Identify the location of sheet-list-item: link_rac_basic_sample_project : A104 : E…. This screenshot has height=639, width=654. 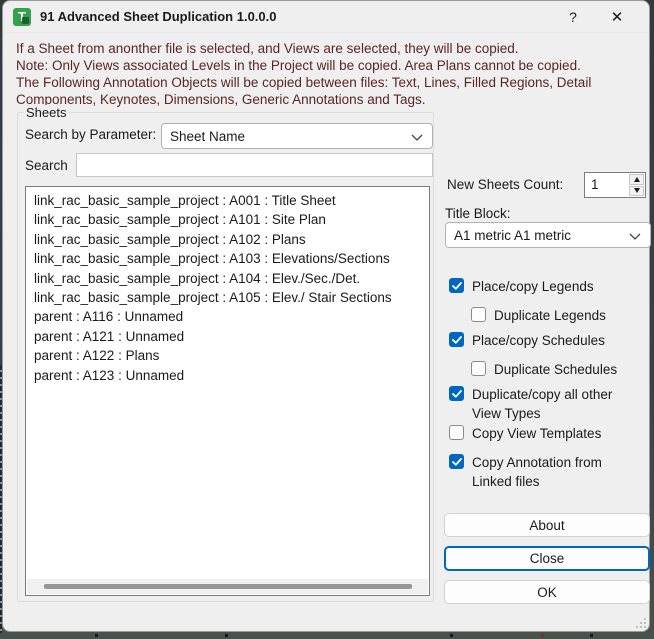
(227, 278).